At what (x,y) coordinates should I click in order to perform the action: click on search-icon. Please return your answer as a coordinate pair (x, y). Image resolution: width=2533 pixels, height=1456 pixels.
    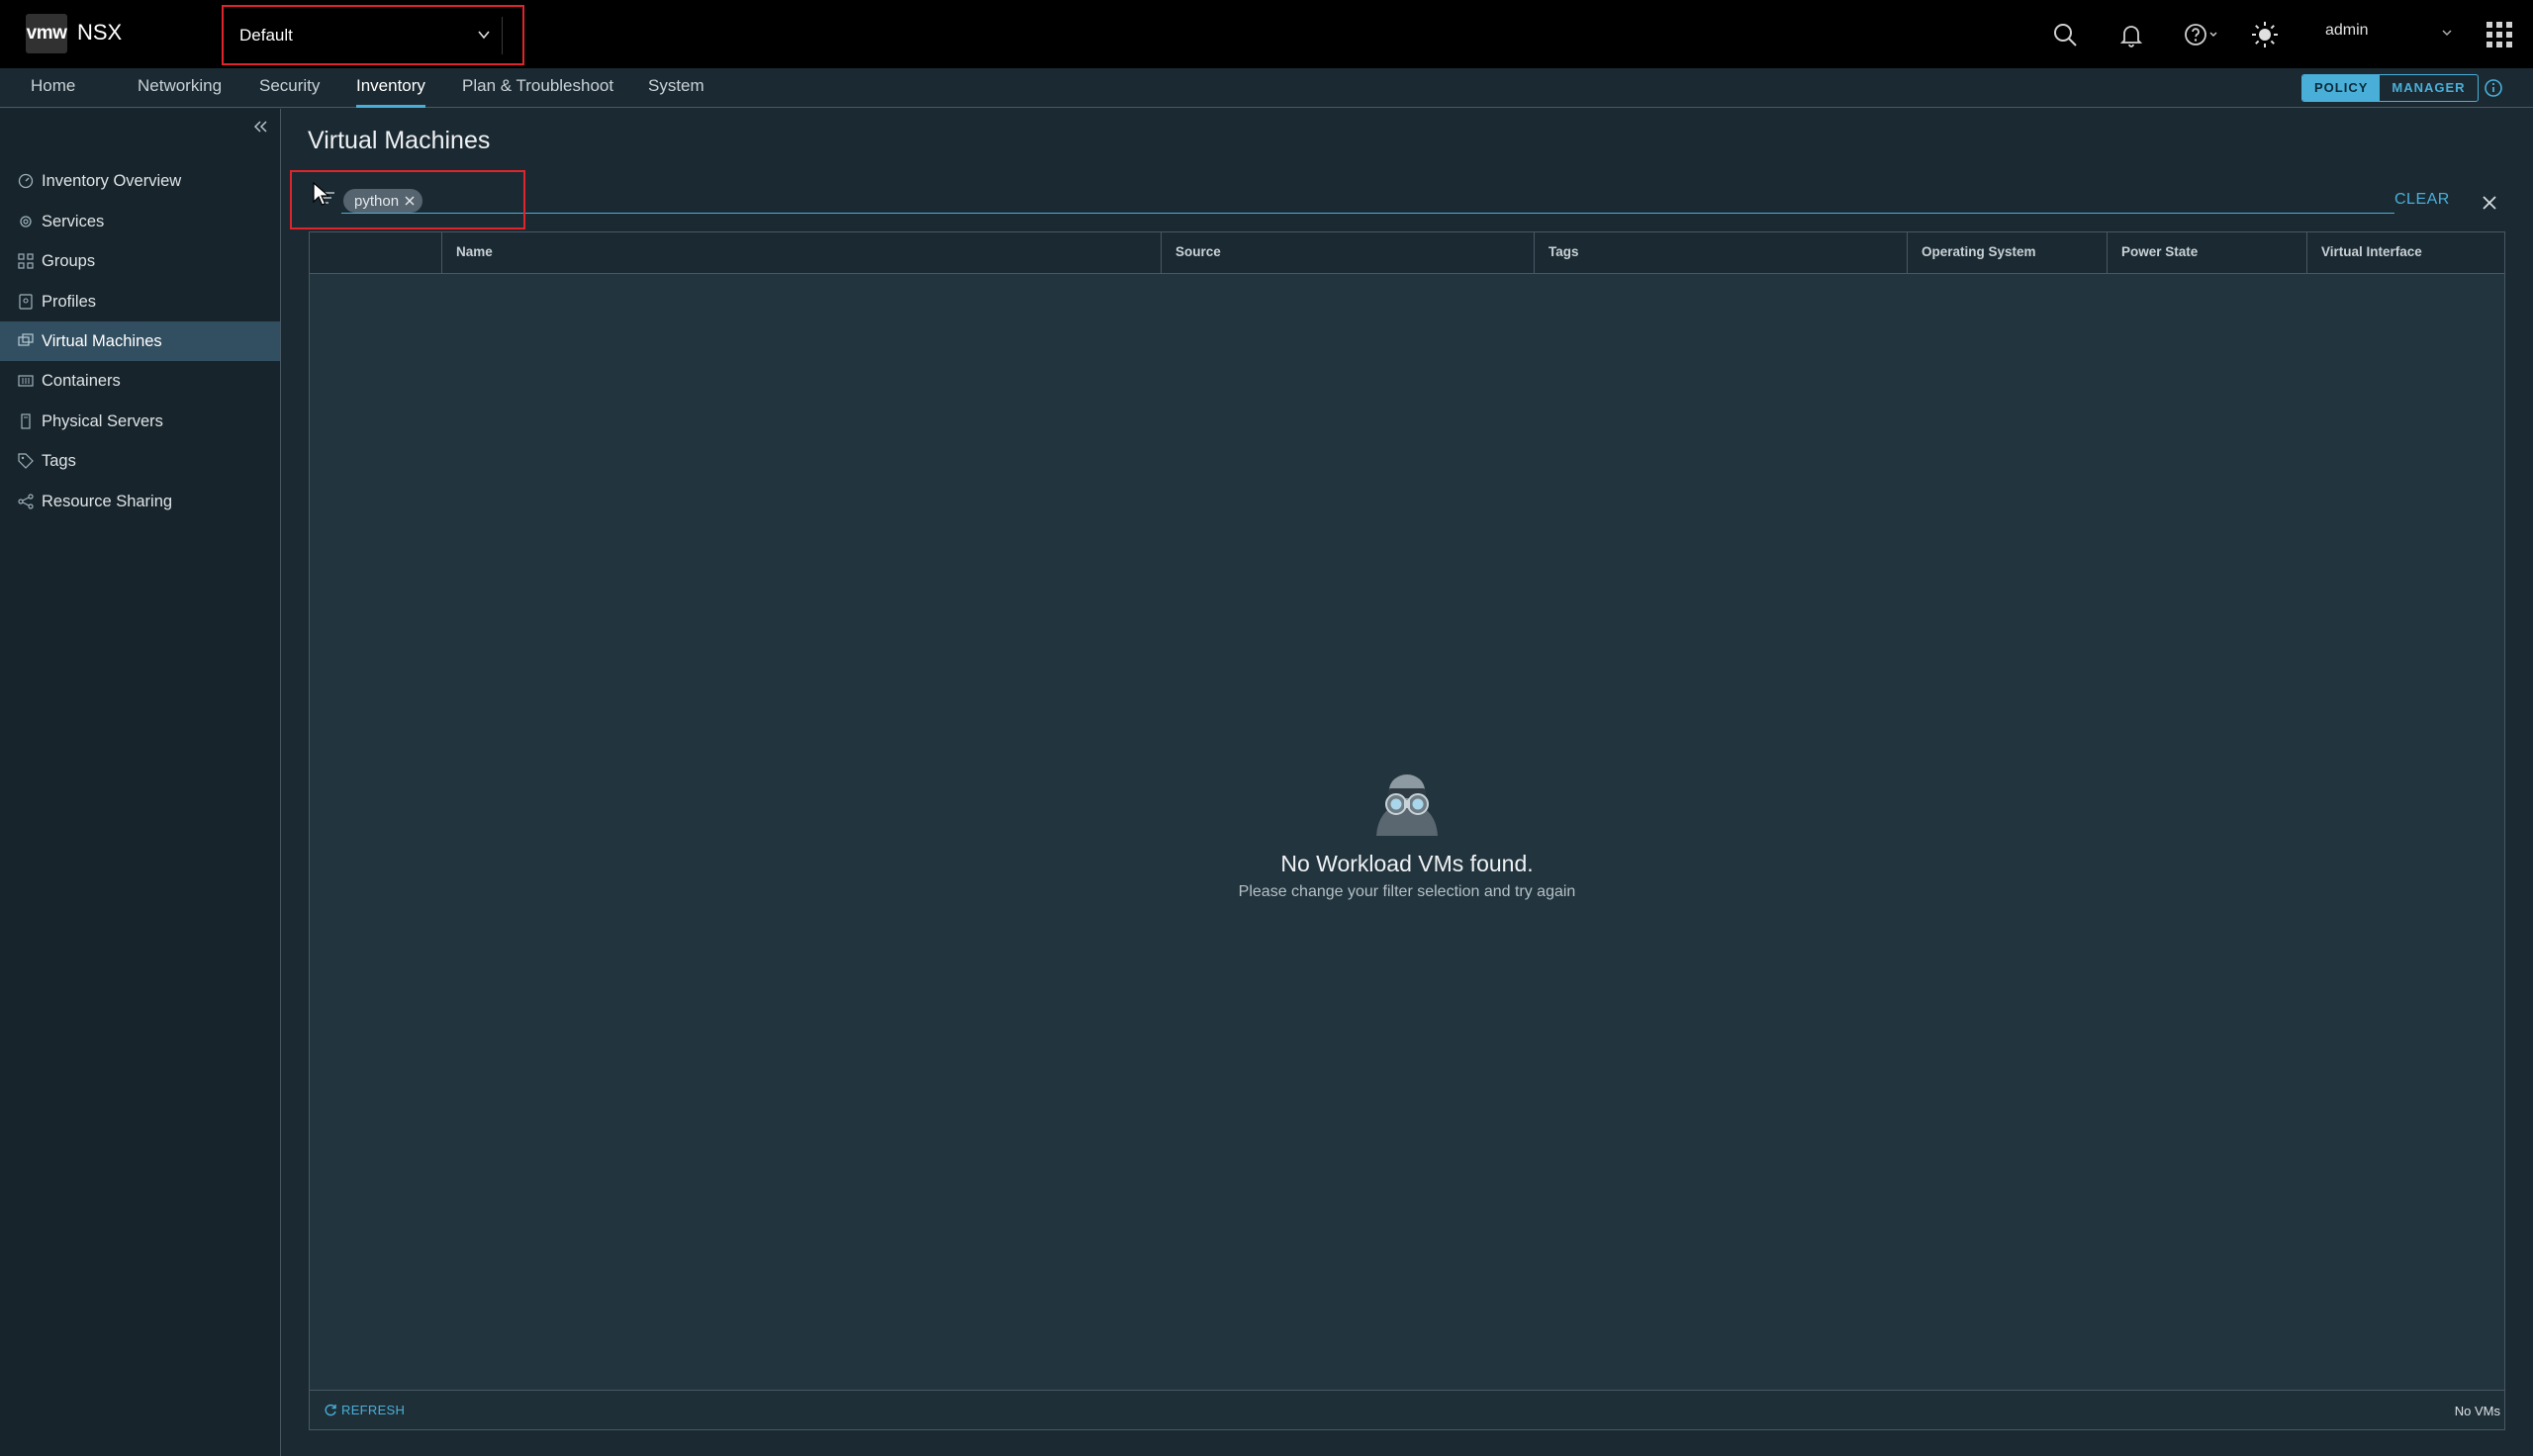
    Looking at the image, I should click on (2065, 34).